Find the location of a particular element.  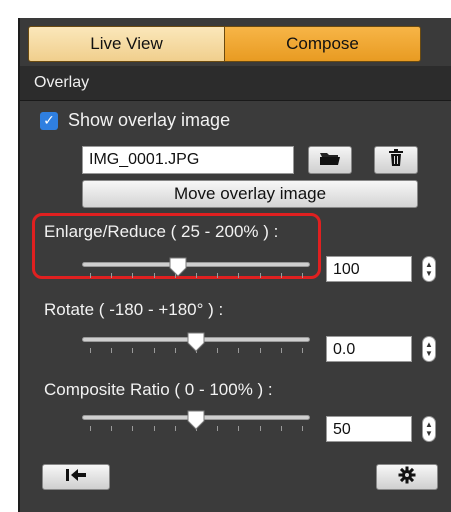

open-folder-button is located at coordinates (330, 160).